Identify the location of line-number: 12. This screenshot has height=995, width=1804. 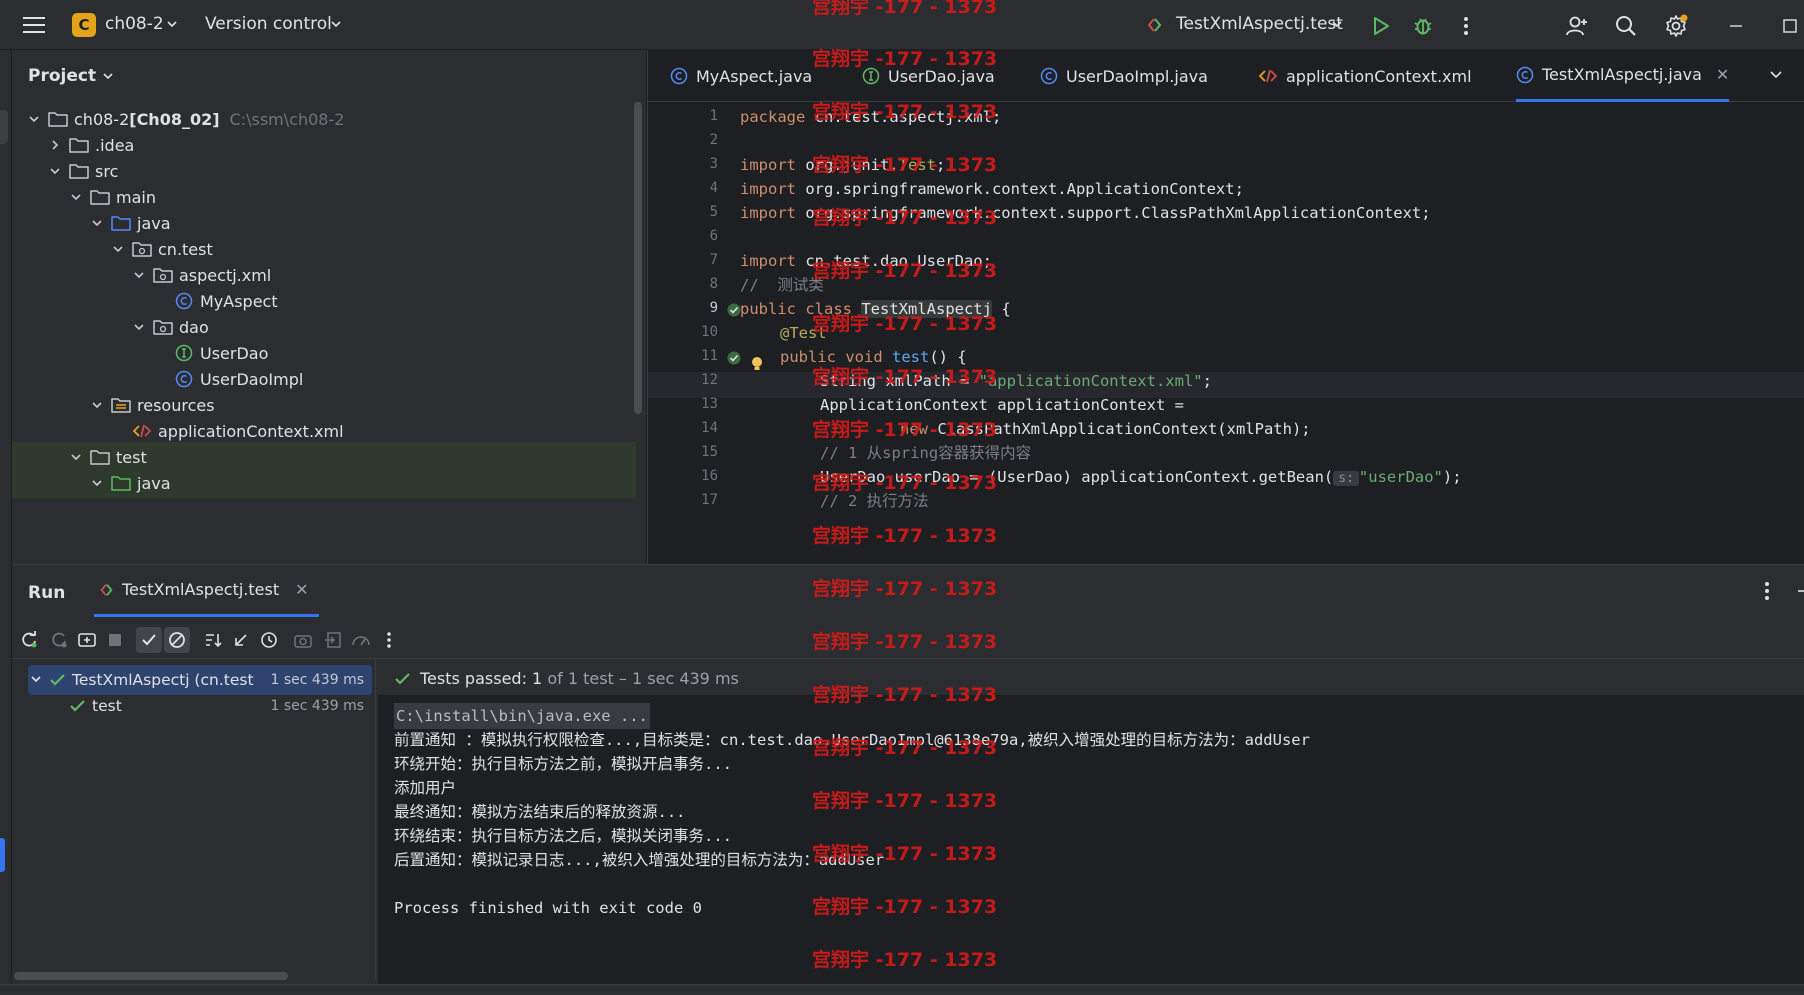
(683, 380).